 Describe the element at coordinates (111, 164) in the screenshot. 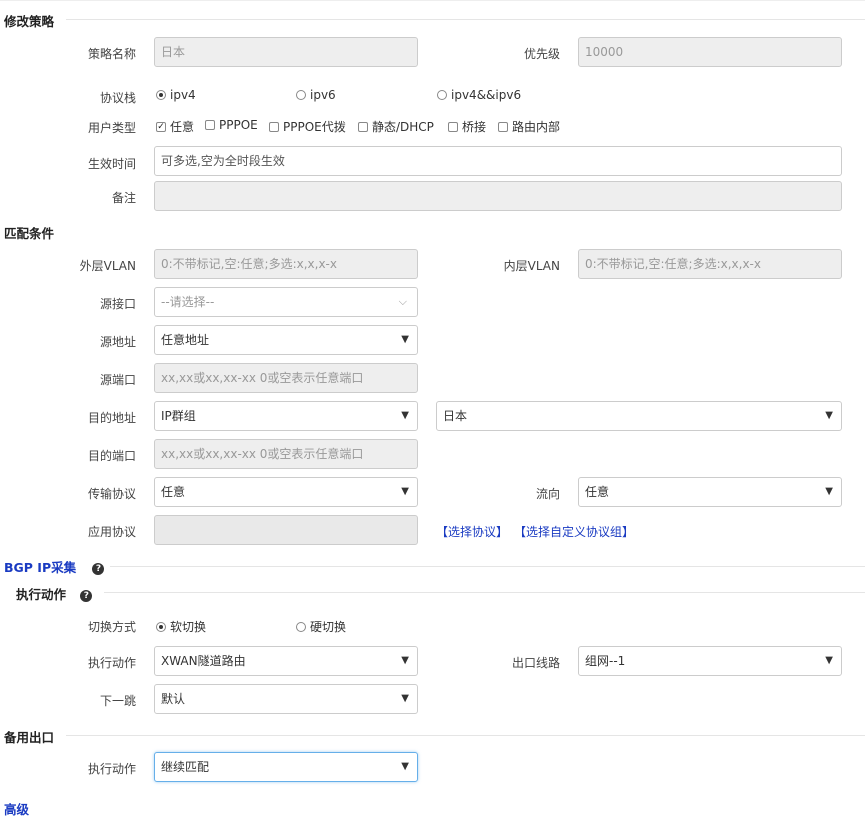

I see `effective-time-label: 生效时间` at that location.